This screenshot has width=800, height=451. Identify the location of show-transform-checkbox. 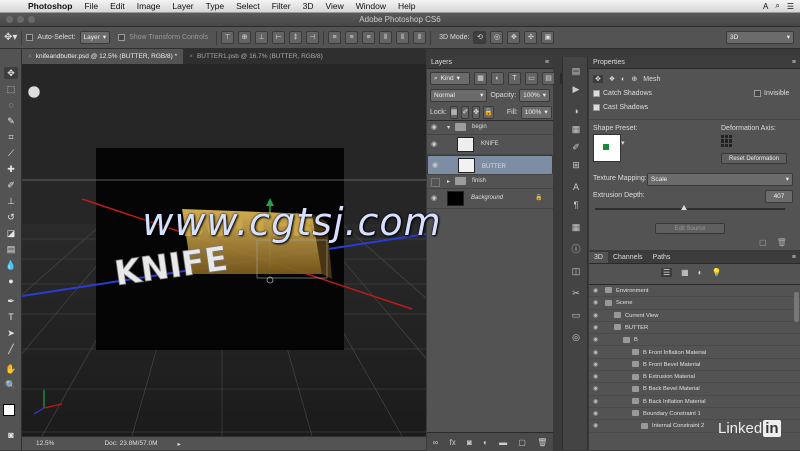
(122, 37).